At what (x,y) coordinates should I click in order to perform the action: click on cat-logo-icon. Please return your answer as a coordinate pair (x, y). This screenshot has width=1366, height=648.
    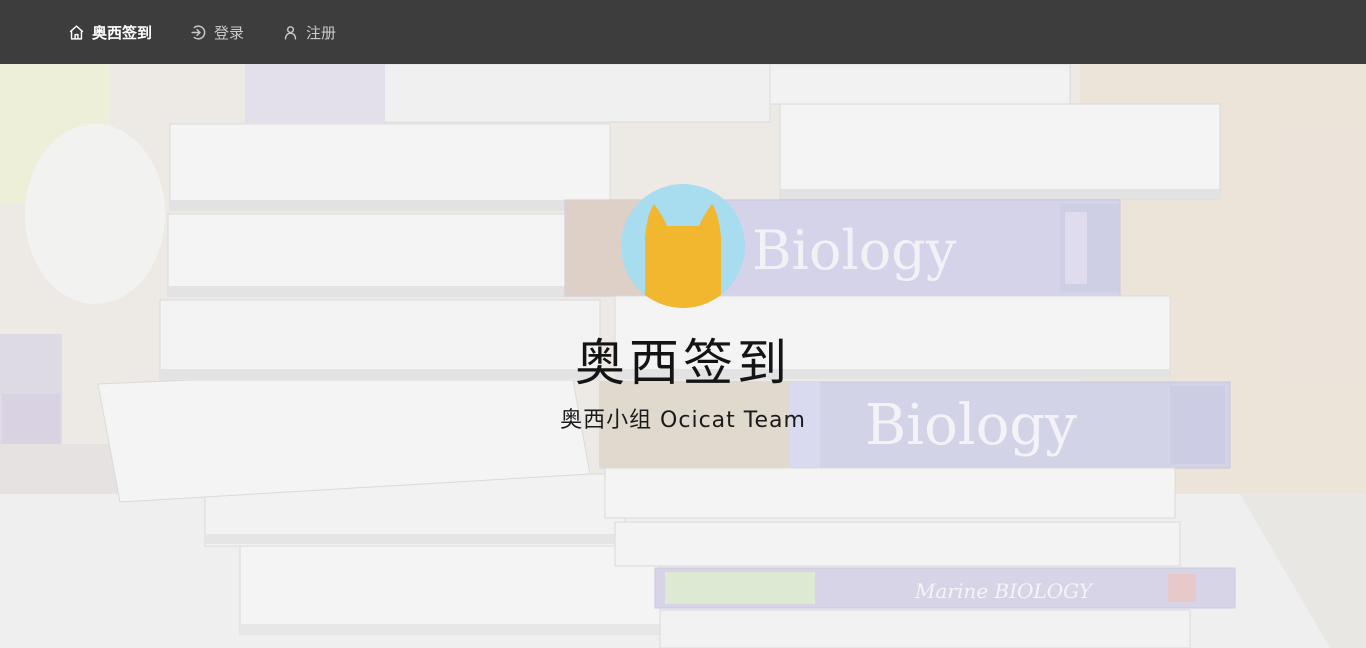
    Looking at the image, I should click on (683, 246).